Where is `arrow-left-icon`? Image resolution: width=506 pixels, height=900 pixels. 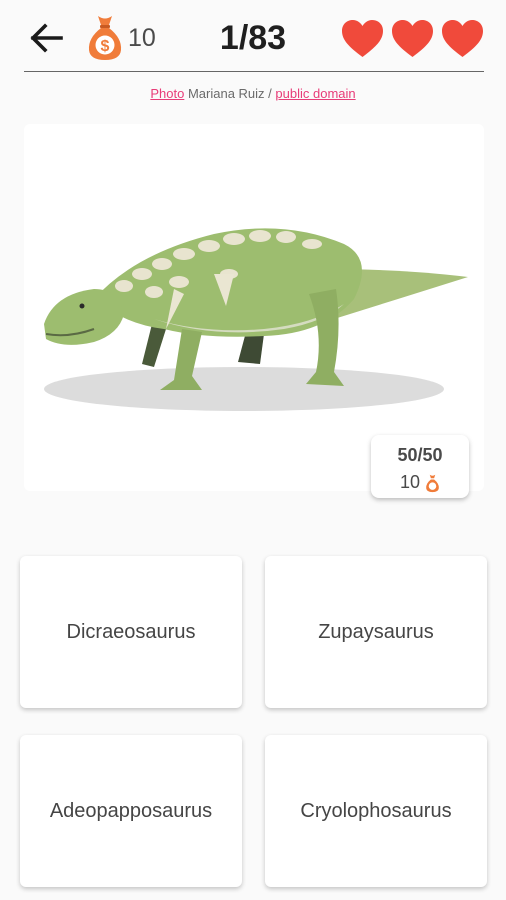 arrow-left-icon is located at coordinates (46, 38).